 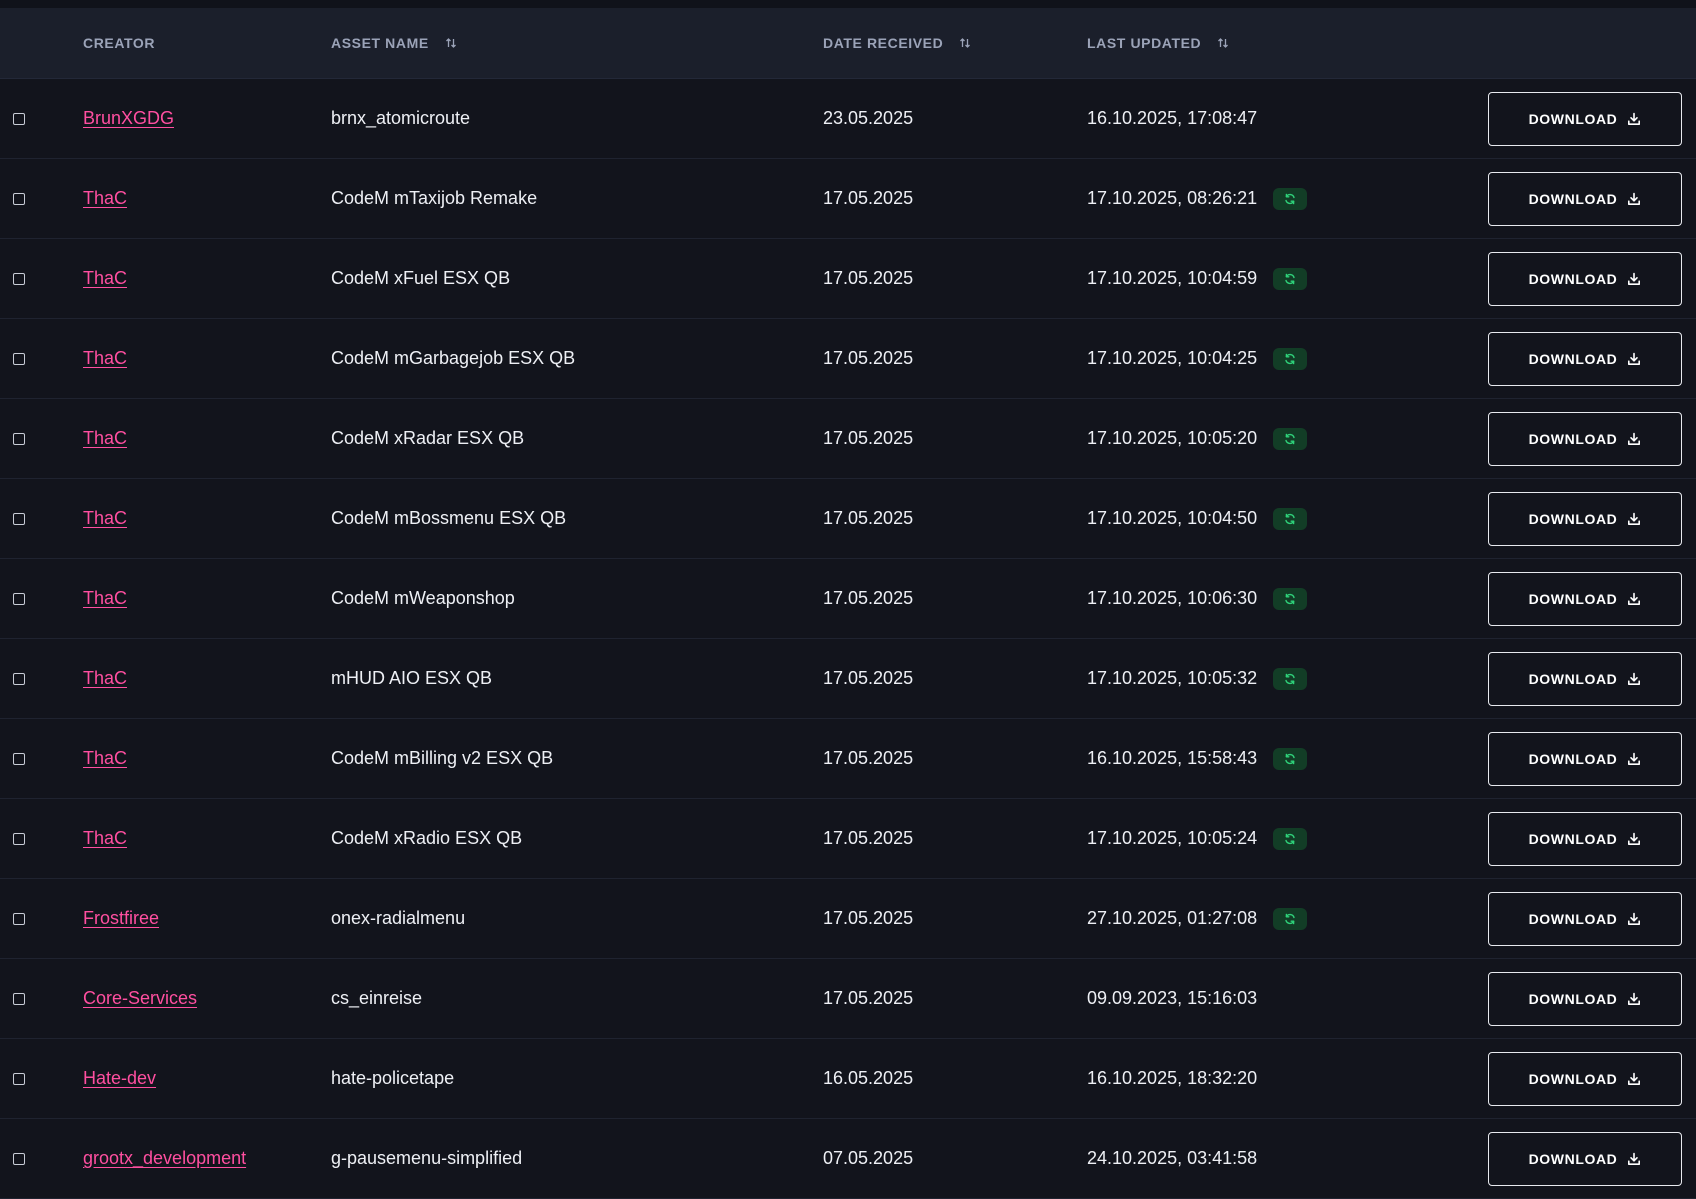 I want to click on creator-link: Core-Services, so click(x=140, y=998).